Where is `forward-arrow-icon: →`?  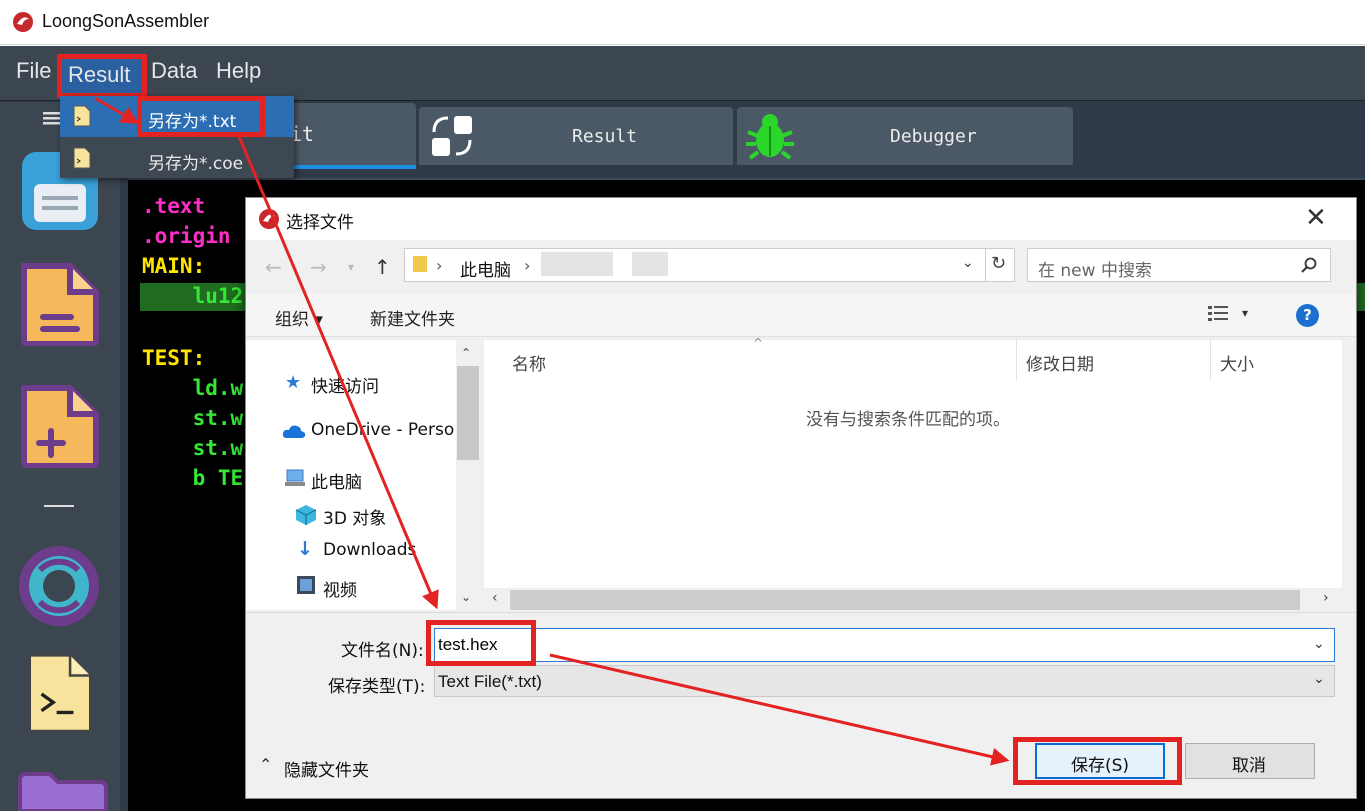 forward-arrow-icon: → is located at coordinates (318, 267).